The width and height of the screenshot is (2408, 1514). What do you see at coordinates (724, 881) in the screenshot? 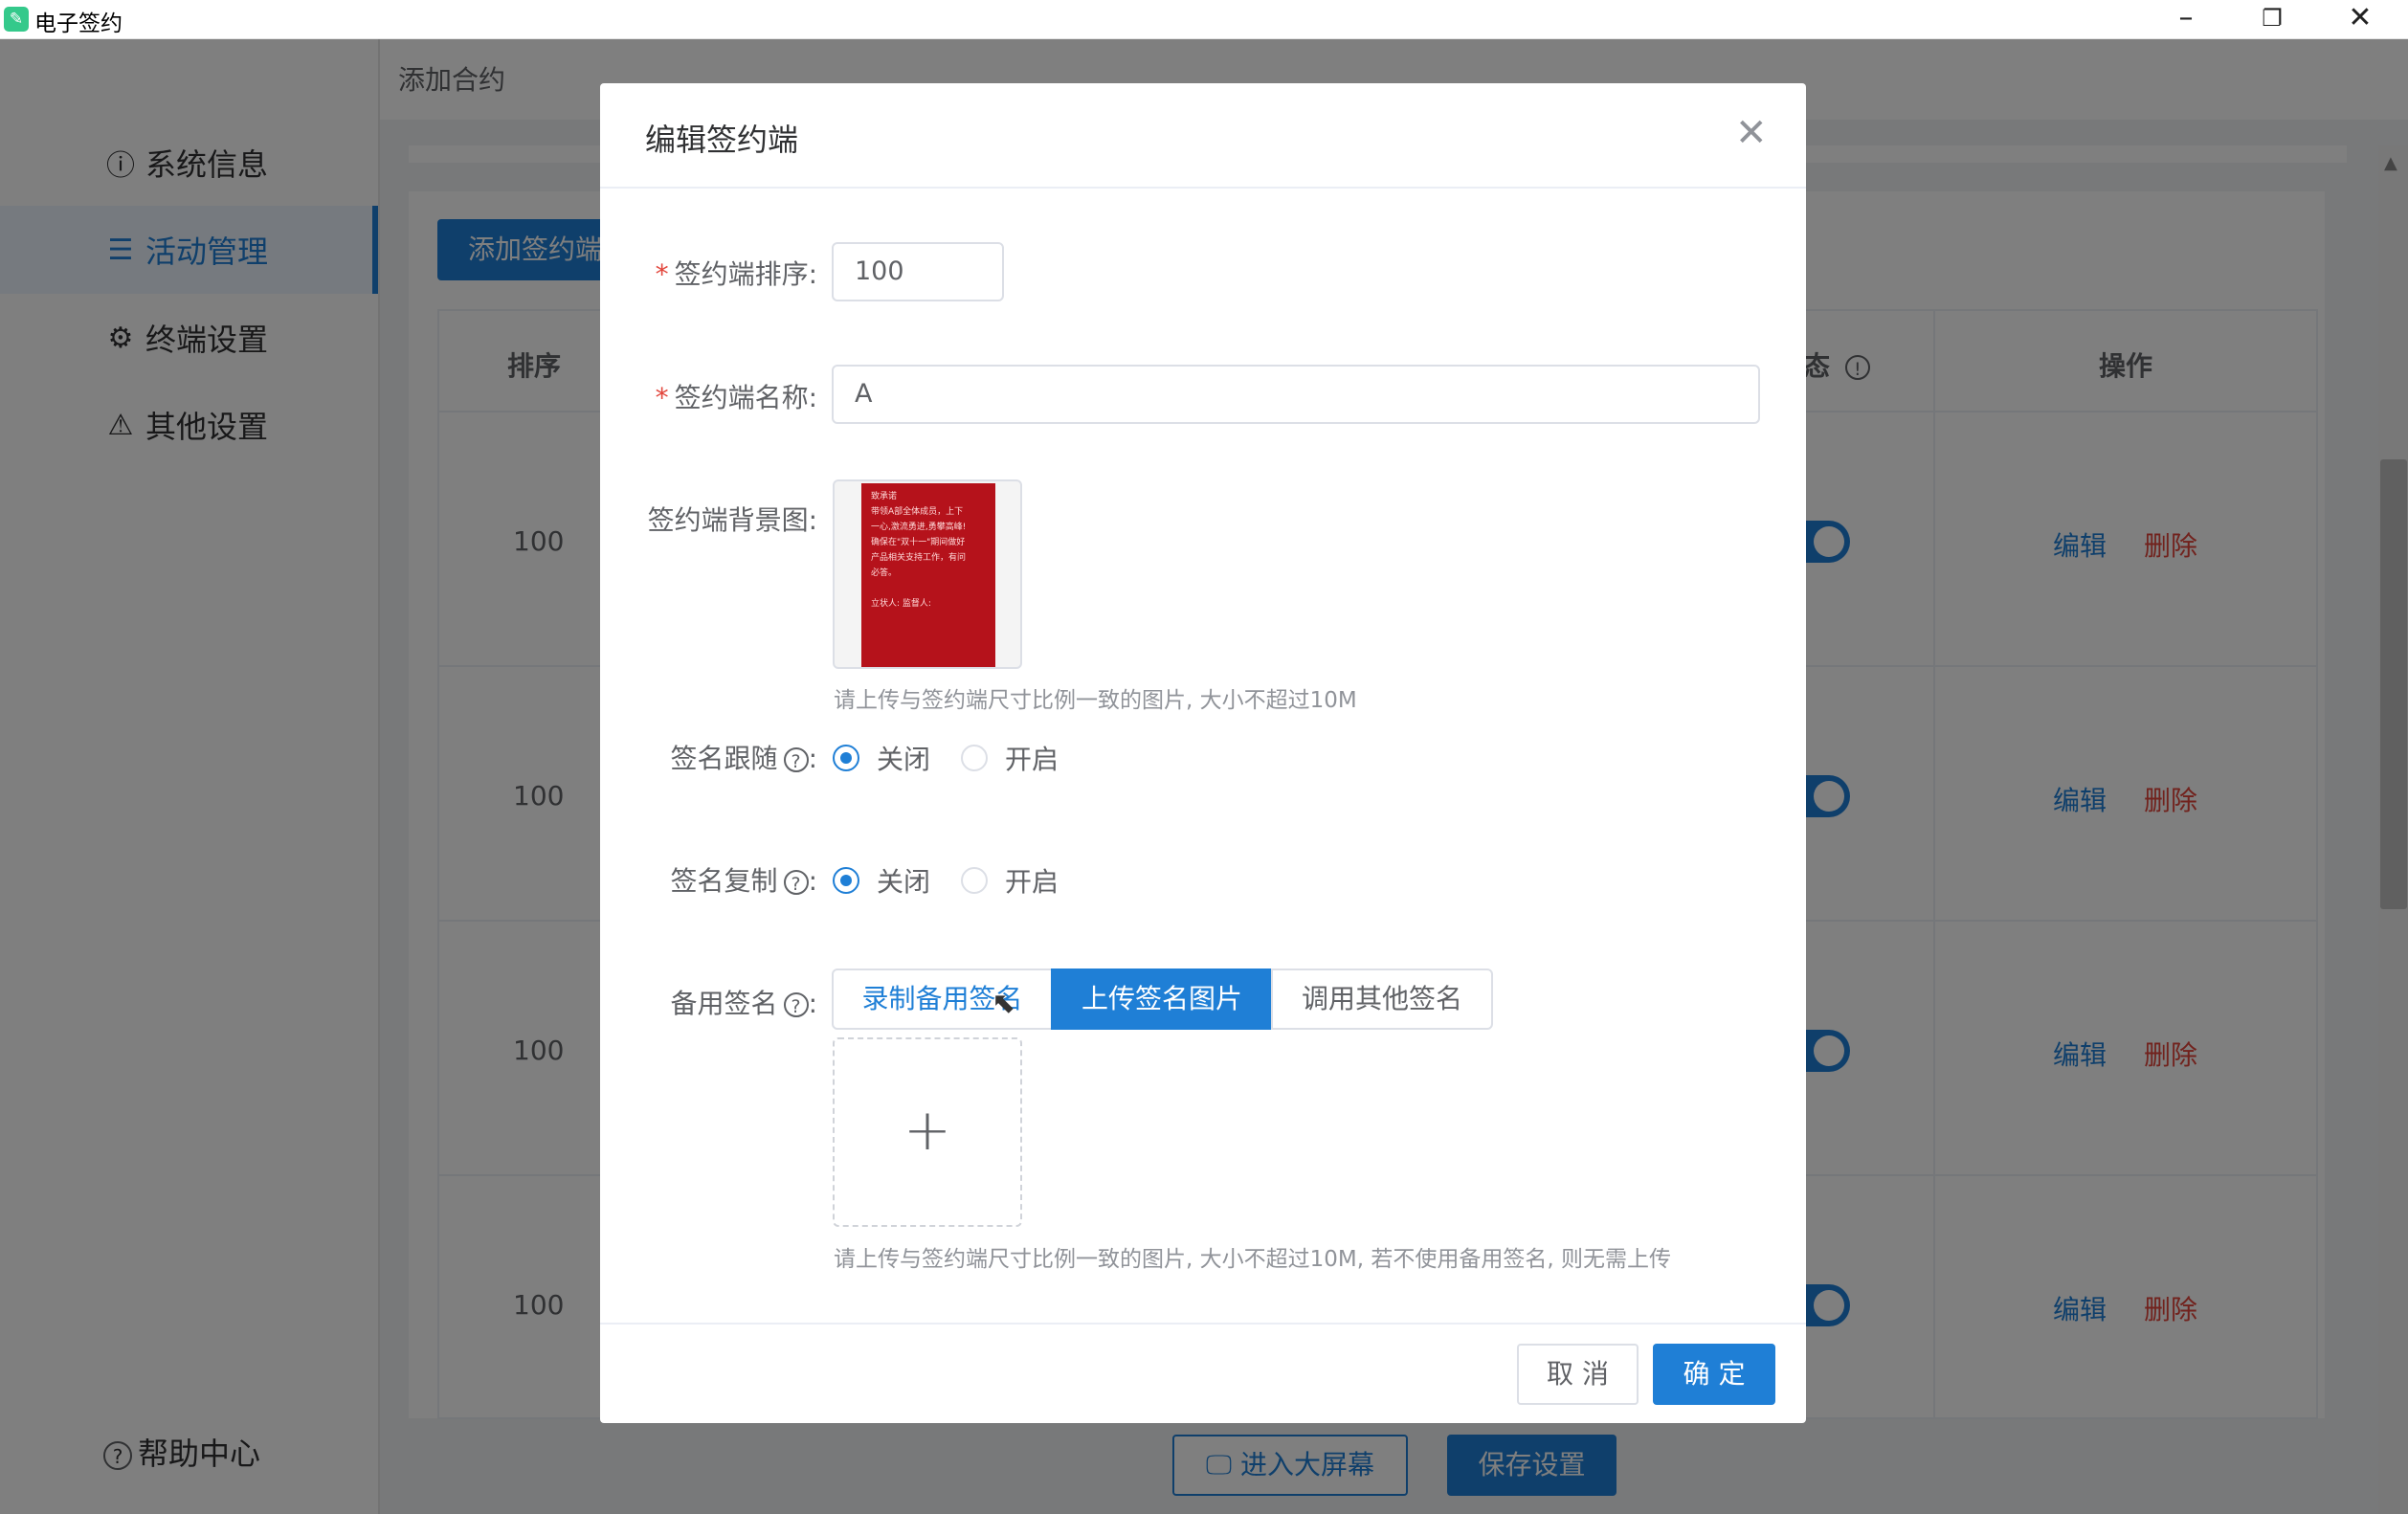
I see `signature-copy-label-text: 签名复制` at bounding box center [724, 881].